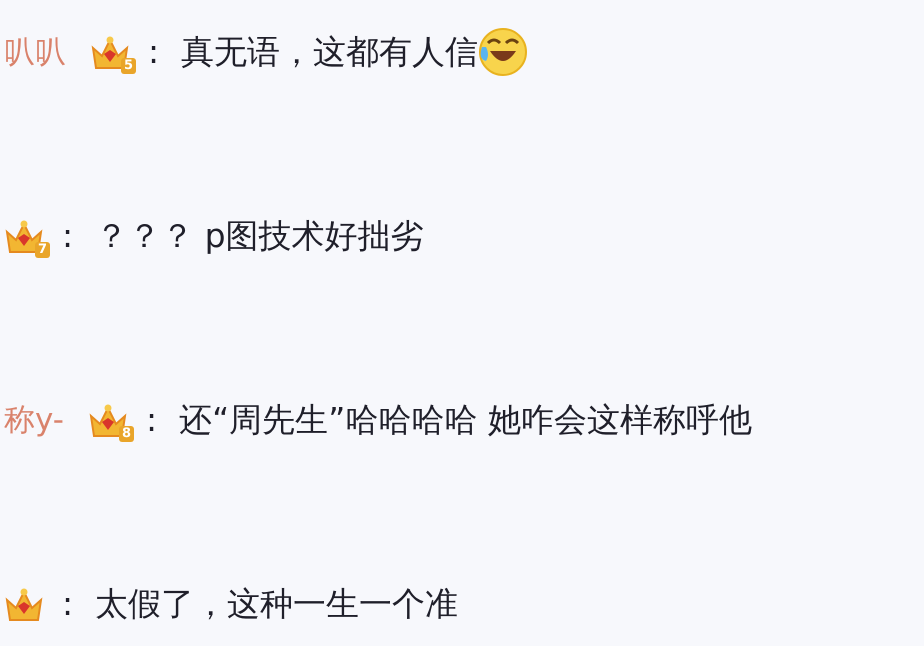 This screenshot has width=924, height=646. What do you see at coordinates (465, 420) in the screenshot?
I see `comment-text: 还“周先生”哈哈哈哈 她咋会这样称呼他` at bounding box center [465, 420].